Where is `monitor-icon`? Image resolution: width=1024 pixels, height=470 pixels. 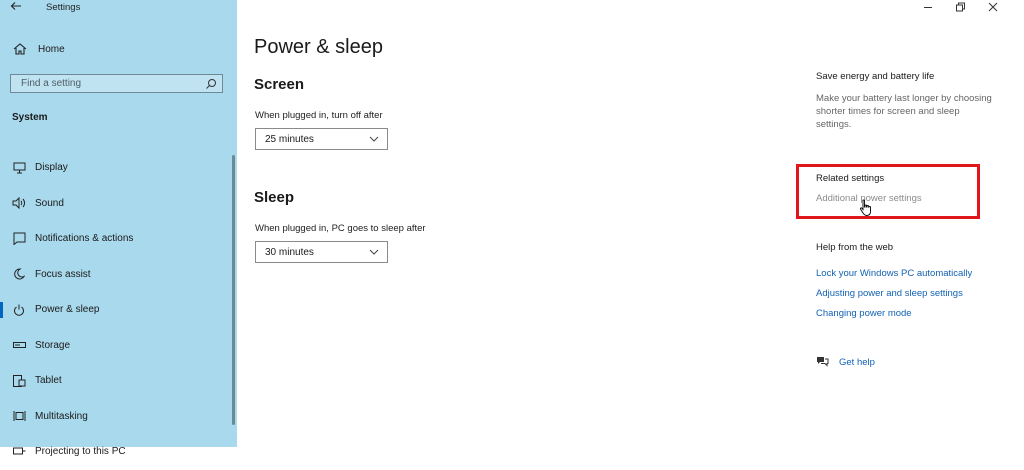
monitor-icon is located at coordinates (19, 168).